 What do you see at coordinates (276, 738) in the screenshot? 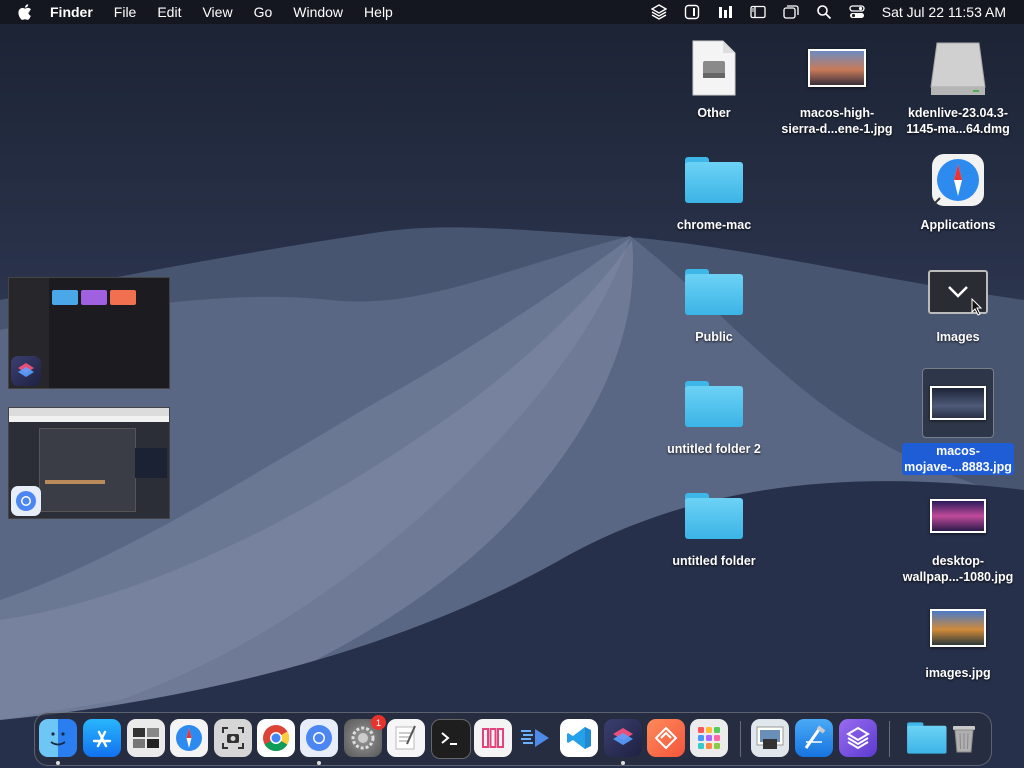
I see `chrome-icon` at bounding box center [276, 738].